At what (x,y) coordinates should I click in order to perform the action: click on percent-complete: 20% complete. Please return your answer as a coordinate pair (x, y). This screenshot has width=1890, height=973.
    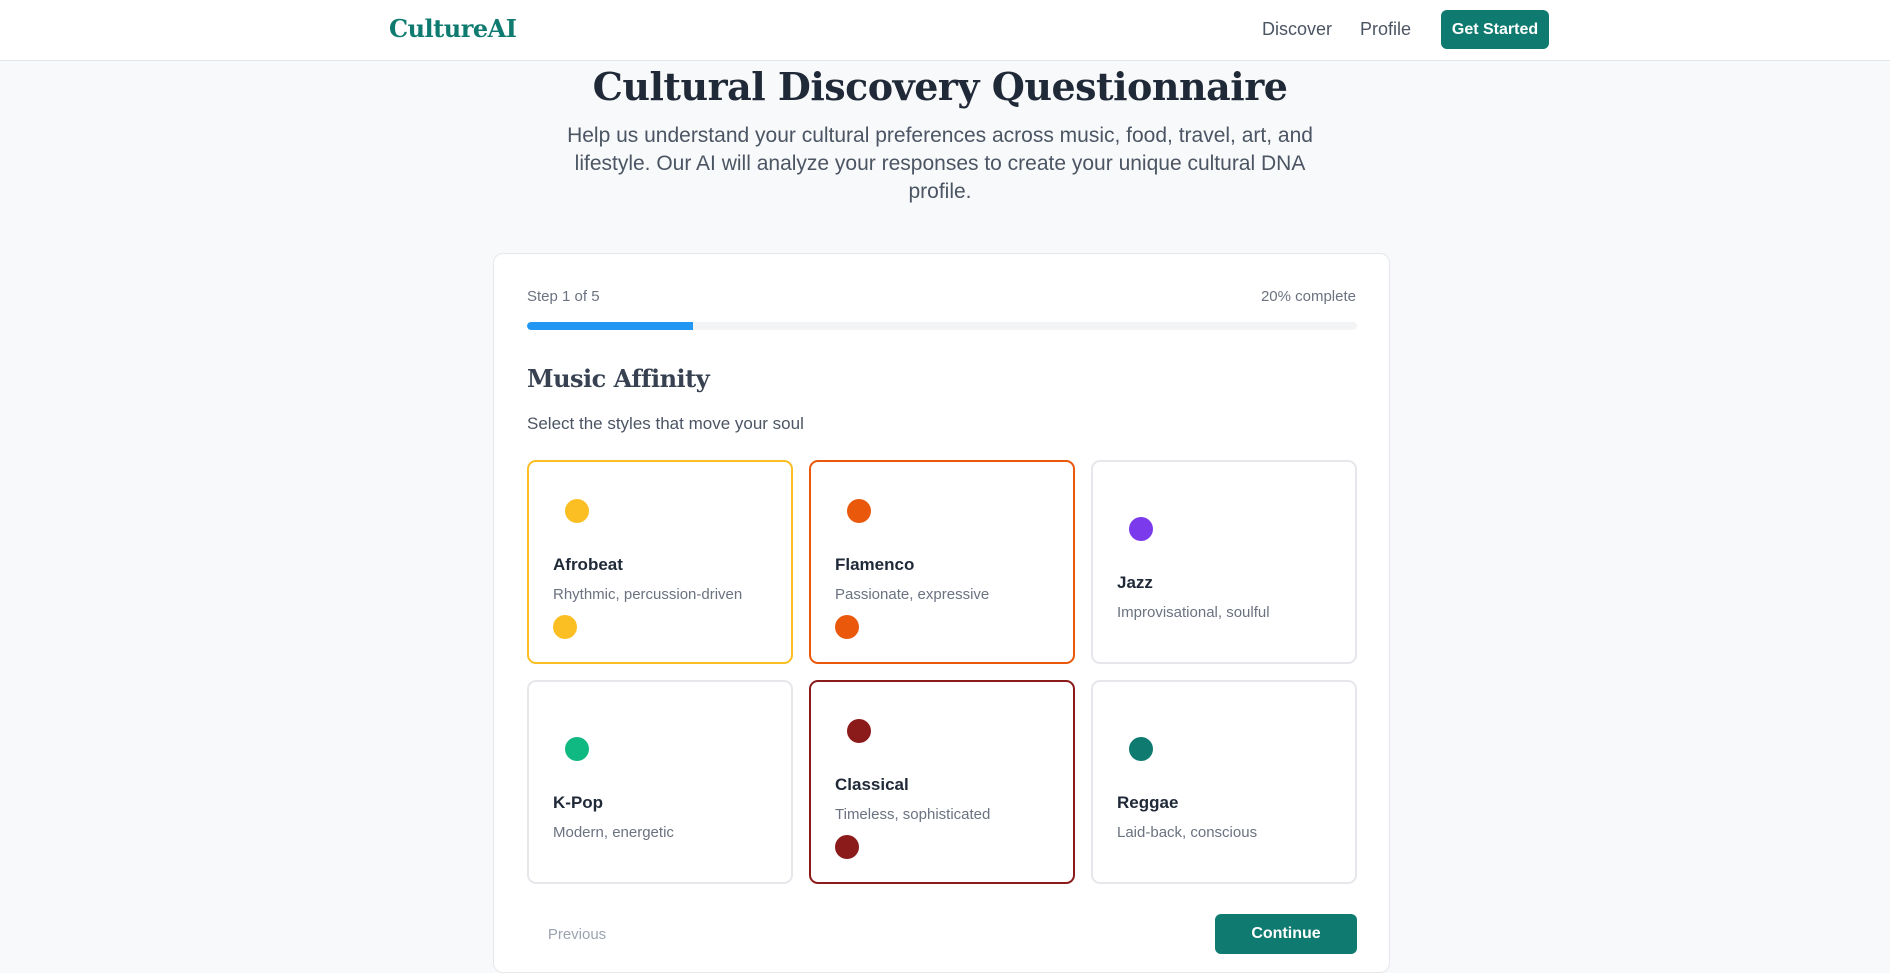
    Looking at the image, I should click on (1308, 296).